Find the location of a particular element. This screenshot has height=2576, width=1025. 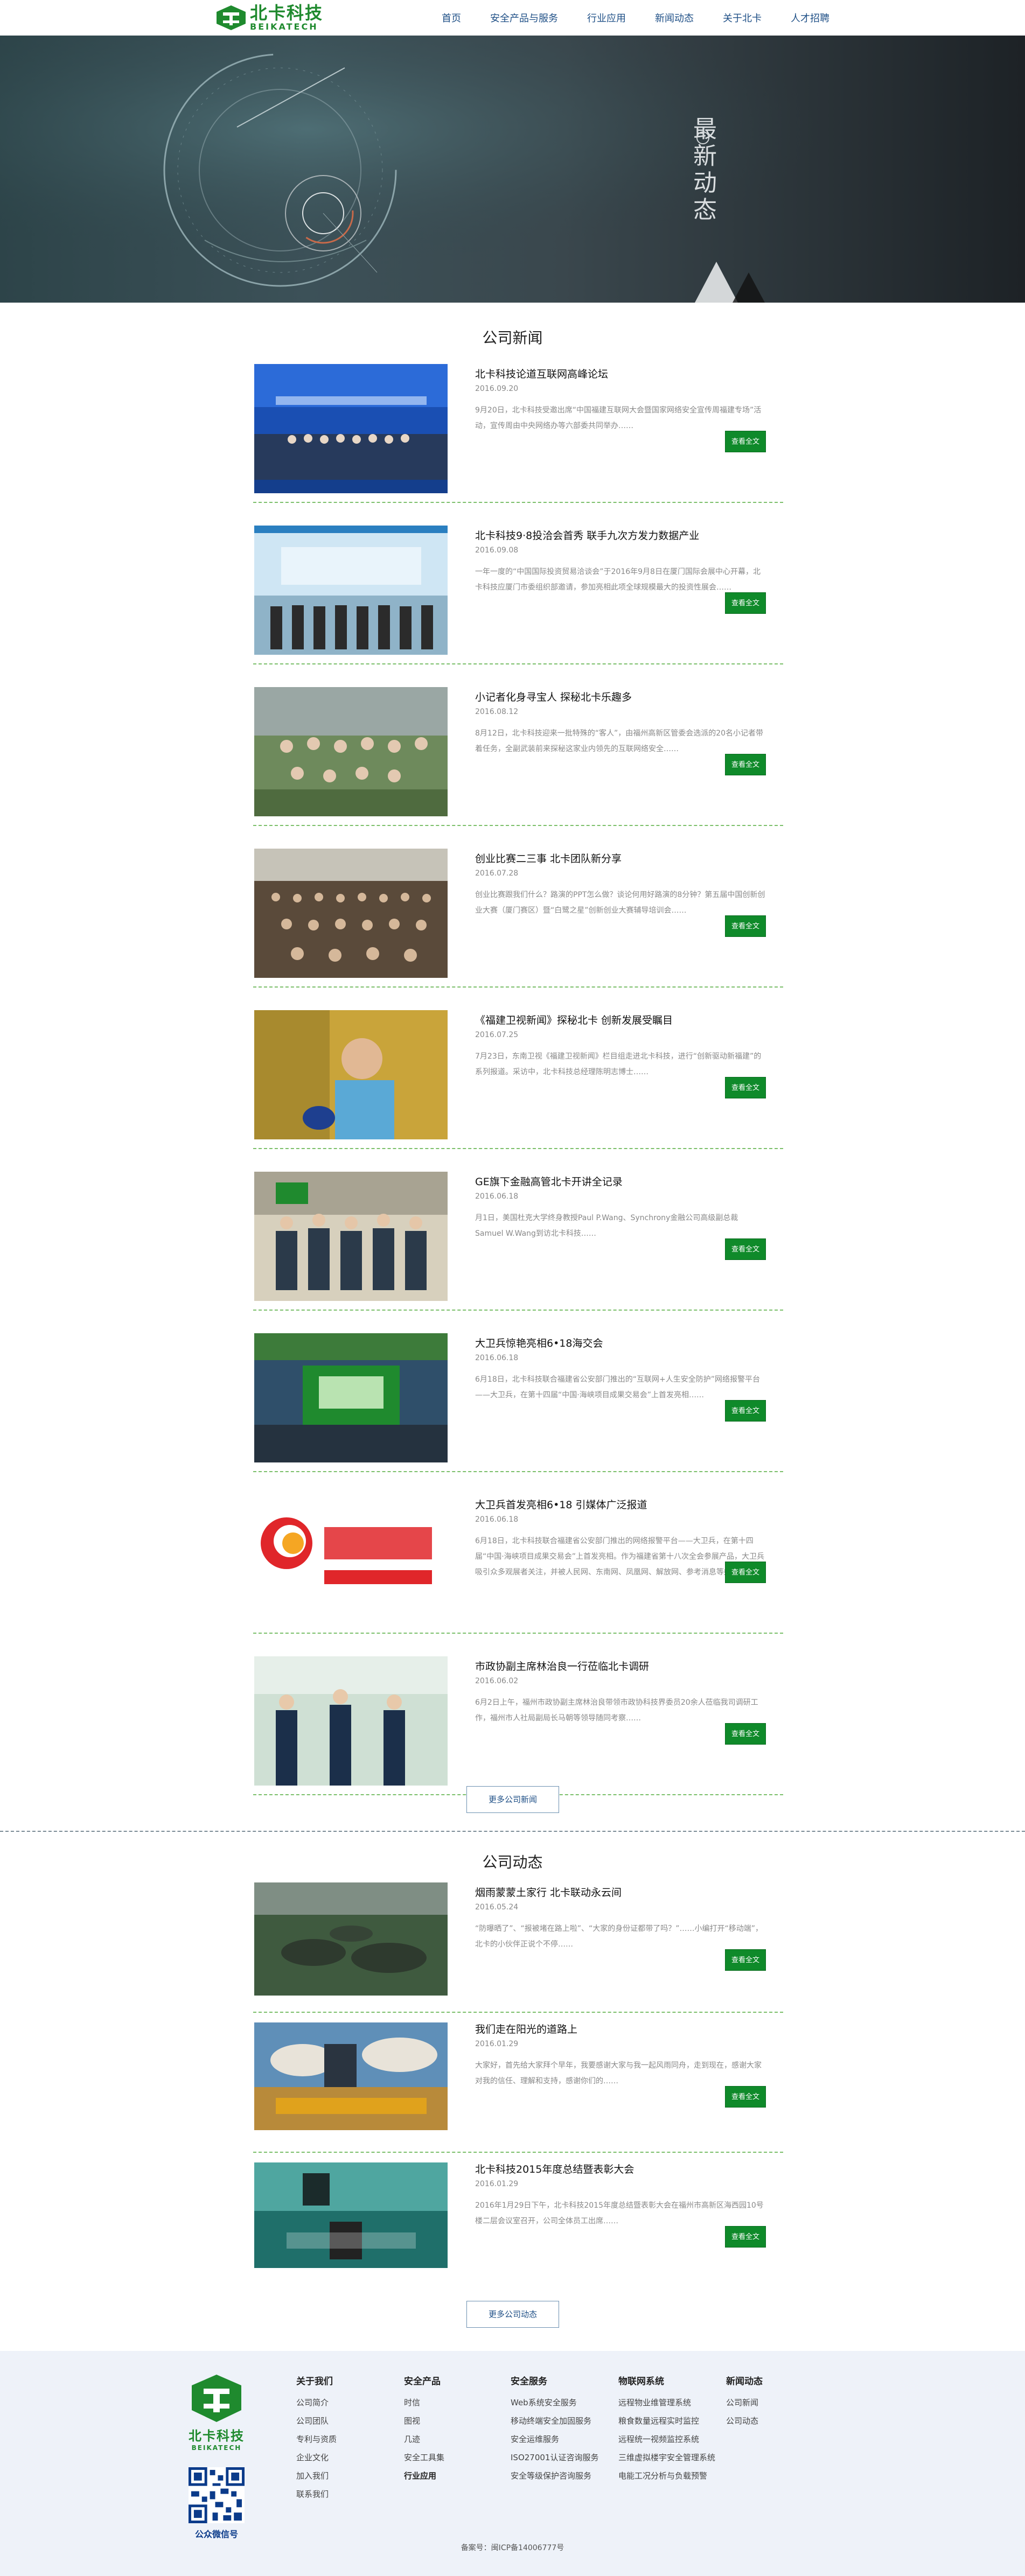

footer-link-industry: 行业应用 is located at coordinates (424, 2476).